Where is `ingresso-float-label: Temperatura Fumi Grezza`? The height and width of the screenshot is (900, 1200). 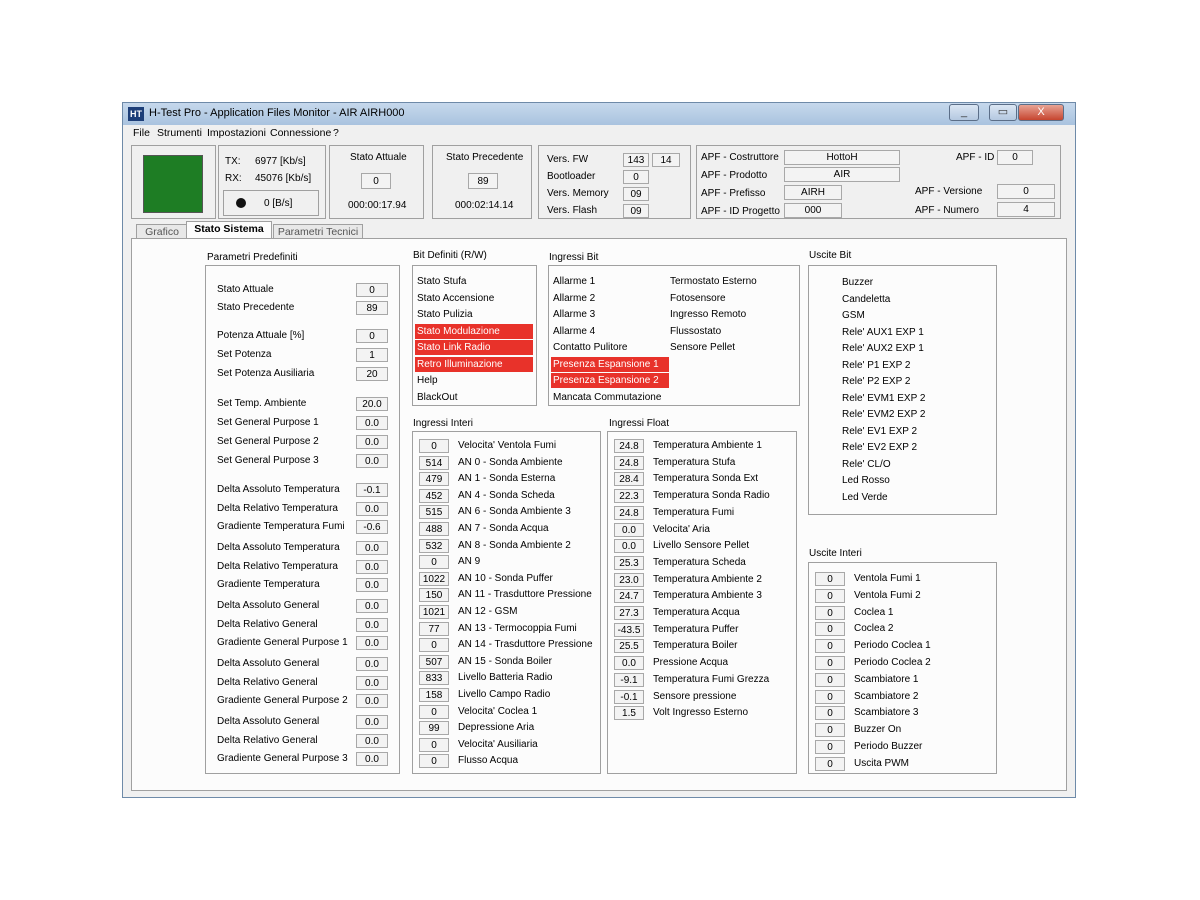
ingresso-float-label: Temperatura Fumi Grezza is located at coordinates (711, 679).